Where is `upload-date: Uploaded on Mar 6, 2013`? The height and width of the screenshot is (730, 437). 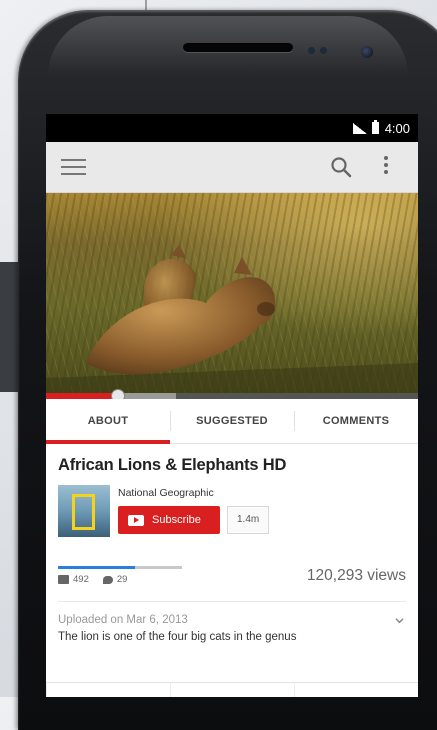 upload-date: Uploaded on Mar 6, 2013 is located at coordinates (123, 620).